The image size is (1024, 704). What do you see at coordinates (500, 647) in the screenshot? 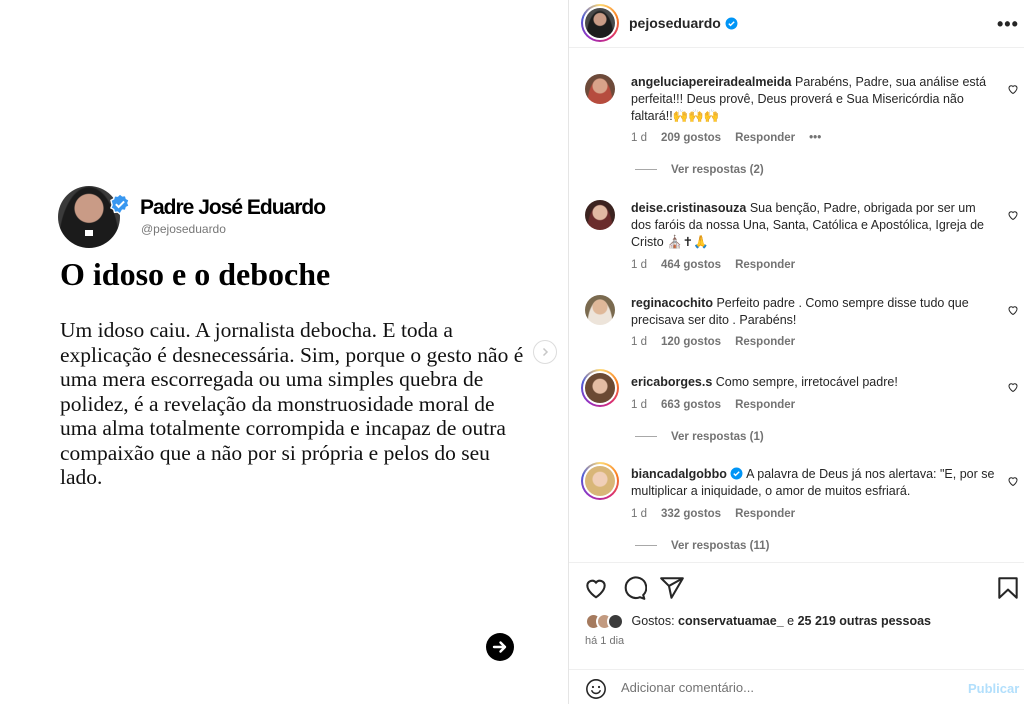
I see `arrow-right-icon` at bounding box center [500, 647].